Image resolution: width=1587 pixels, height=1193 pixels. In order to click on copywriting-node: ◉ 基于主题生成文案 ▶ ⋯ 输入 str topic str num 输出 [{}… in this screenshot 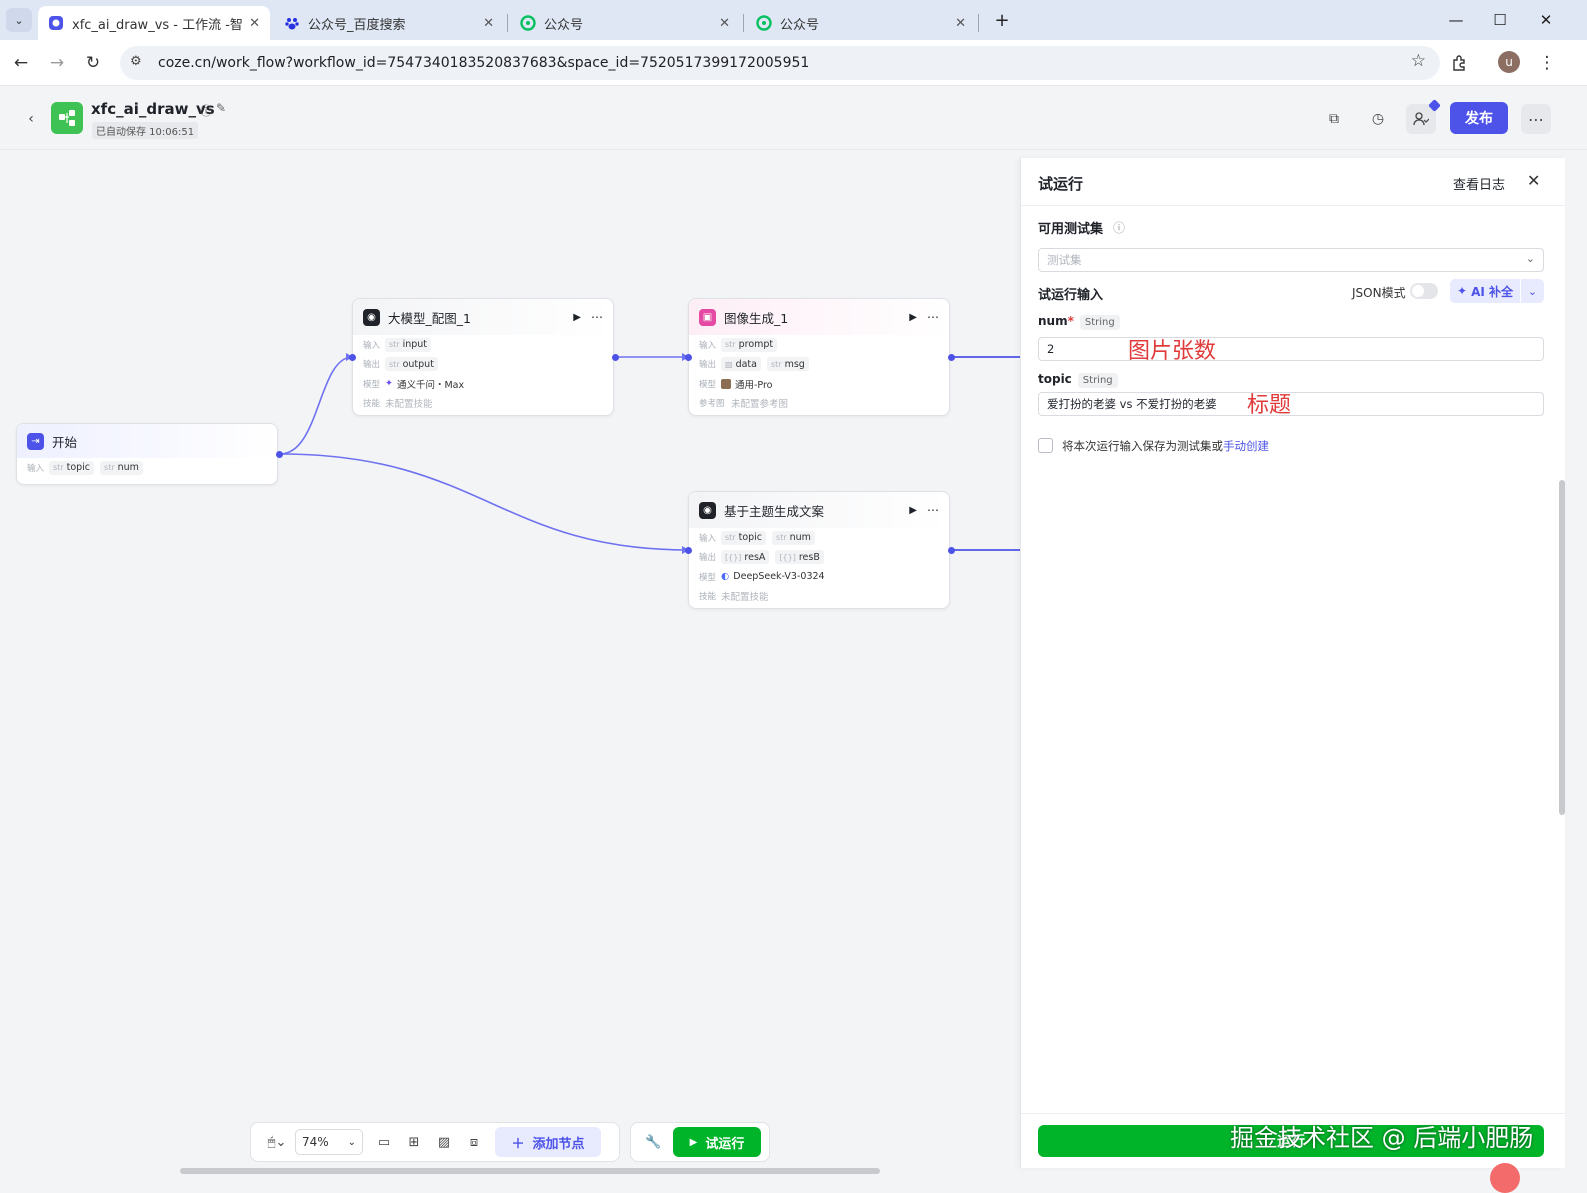, I will do `click(819, 550)`.